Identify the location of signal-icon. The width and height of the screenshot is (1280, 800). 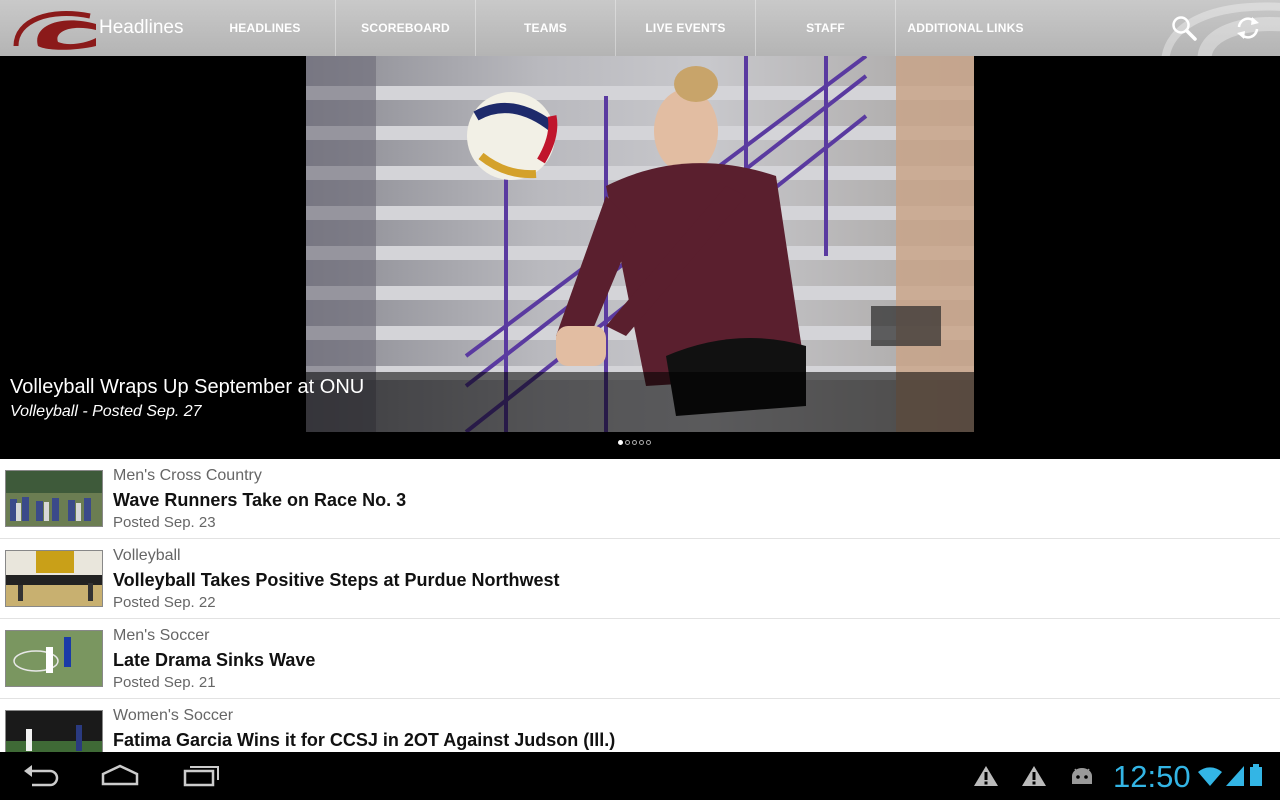
(1235, 776).